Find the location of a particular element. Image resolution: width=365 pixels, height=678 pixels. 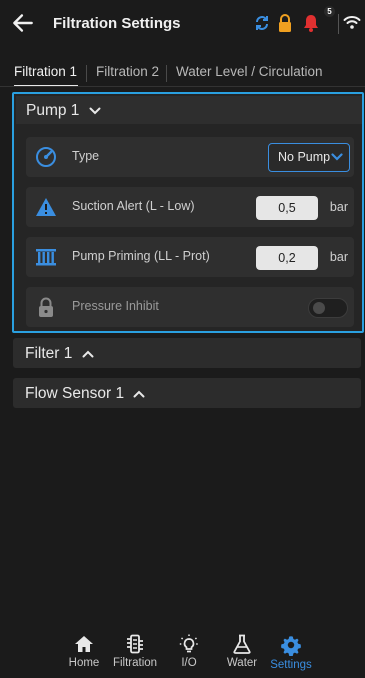

pressure-inhibit-row: Pressure Inhibit is located at coordinates (190, 307).